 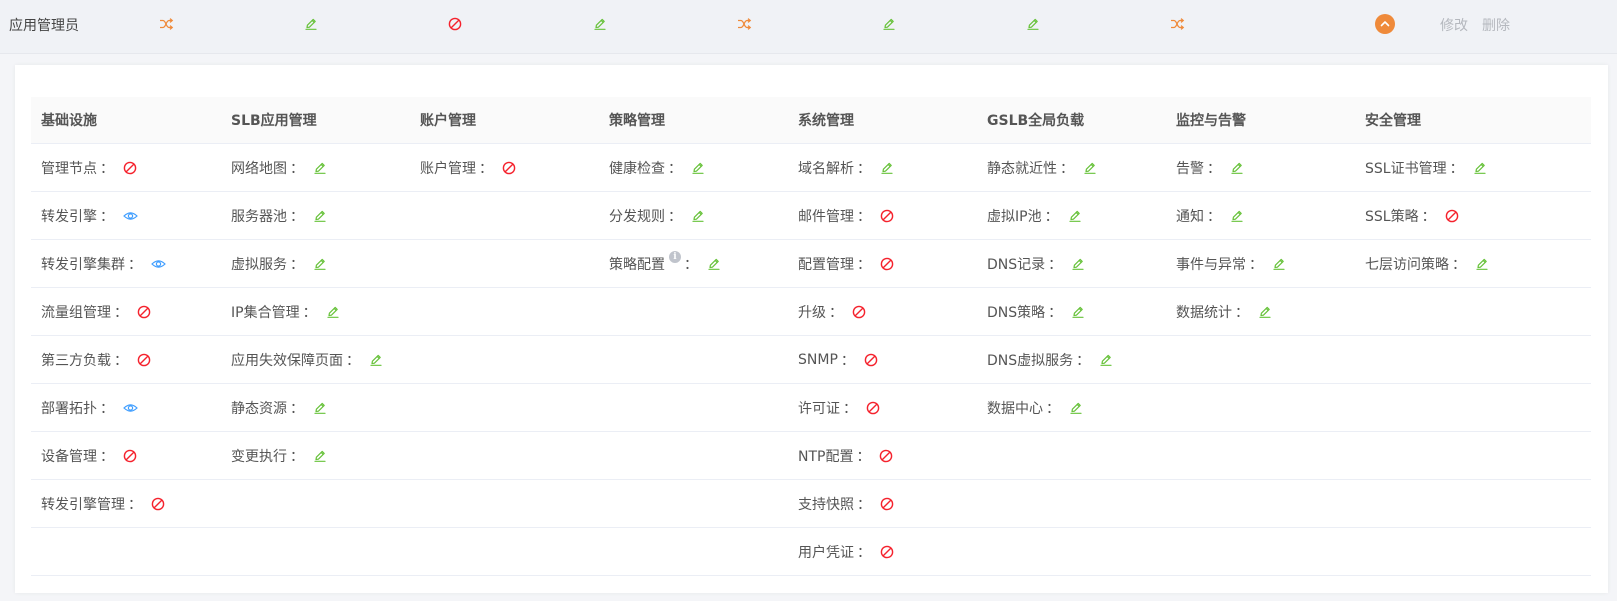 I want to click on permission-item: SSL策略：, so click(x=1412, y=216).